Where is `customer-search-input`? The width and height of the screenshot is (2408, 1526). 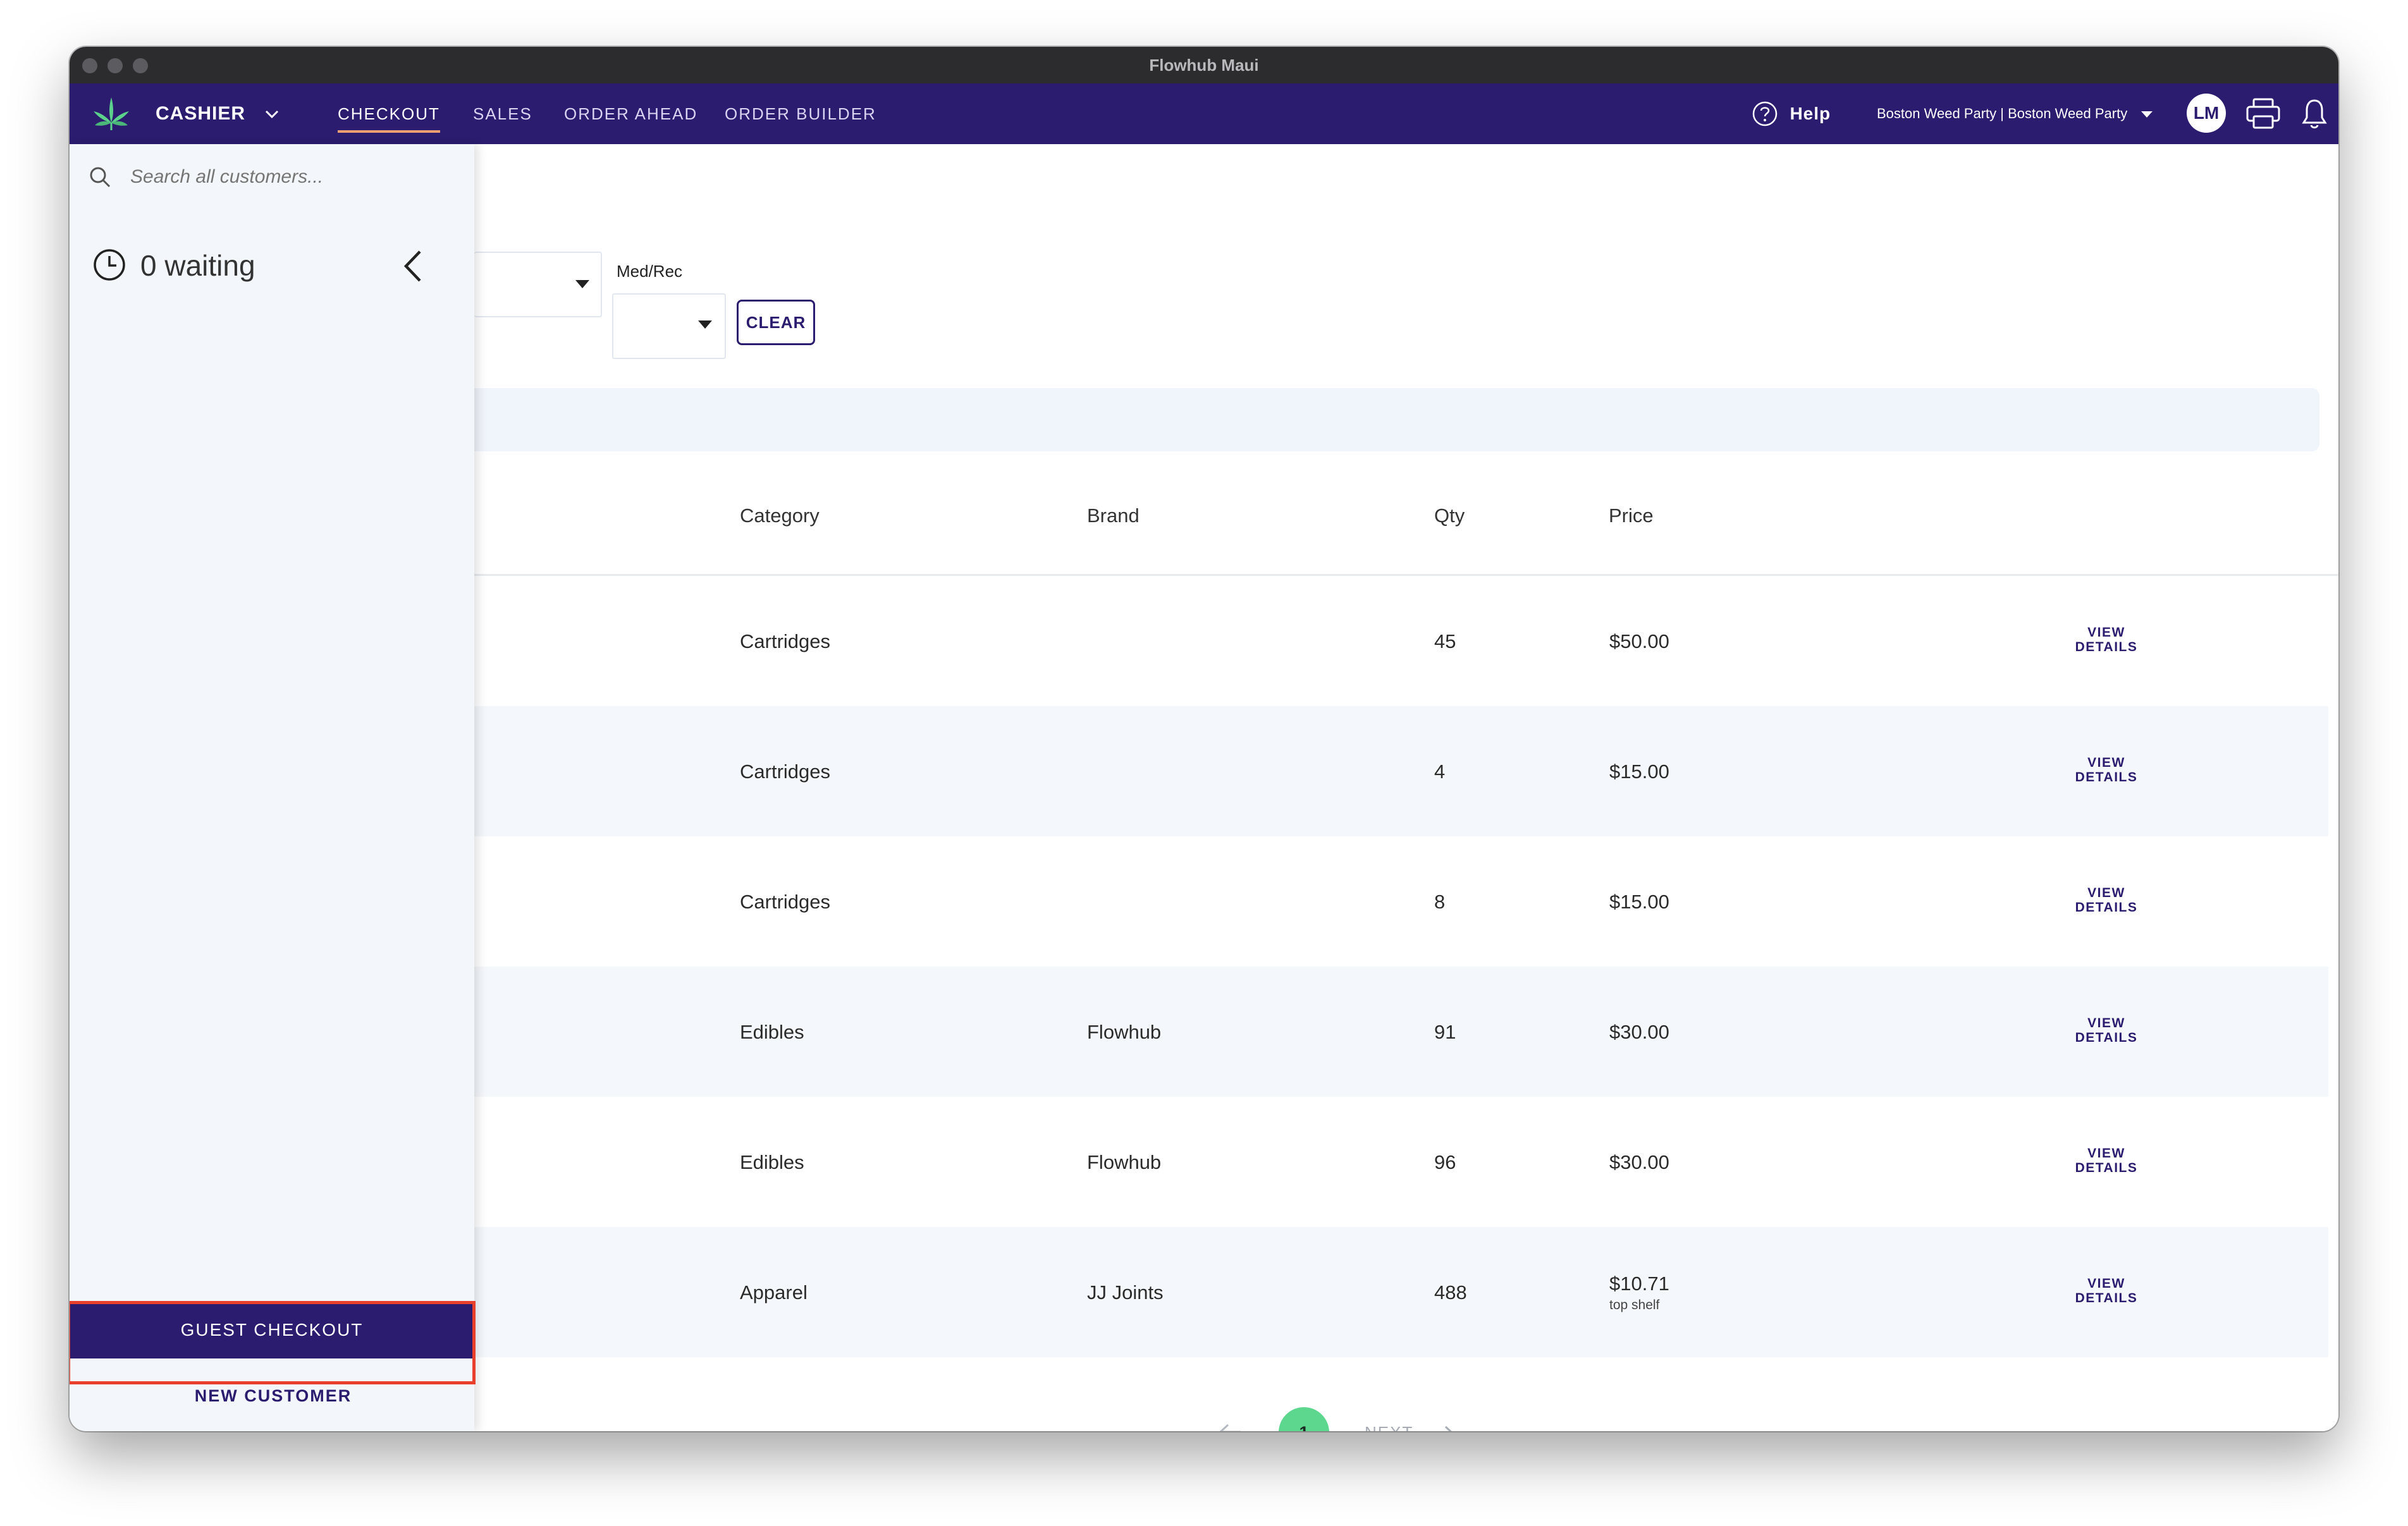 customer-search-input is located at coordinates (288, 177).